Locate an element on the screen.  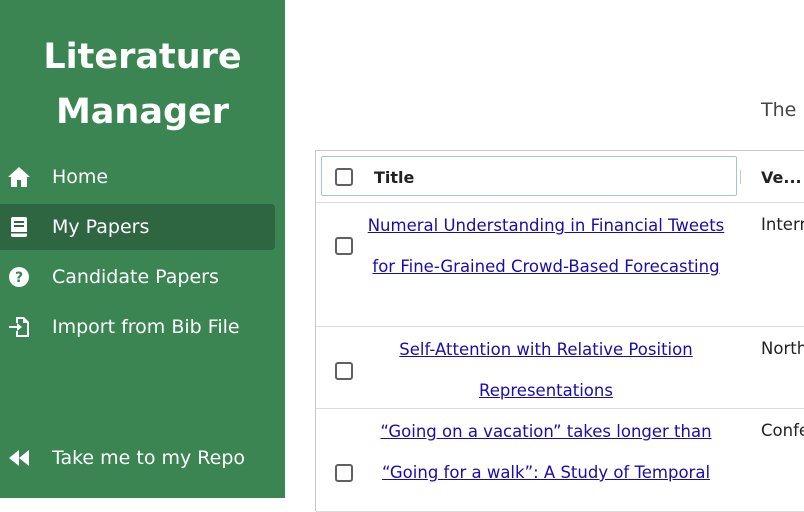
paper-venue: Intern is located at coordinates (782, 224).